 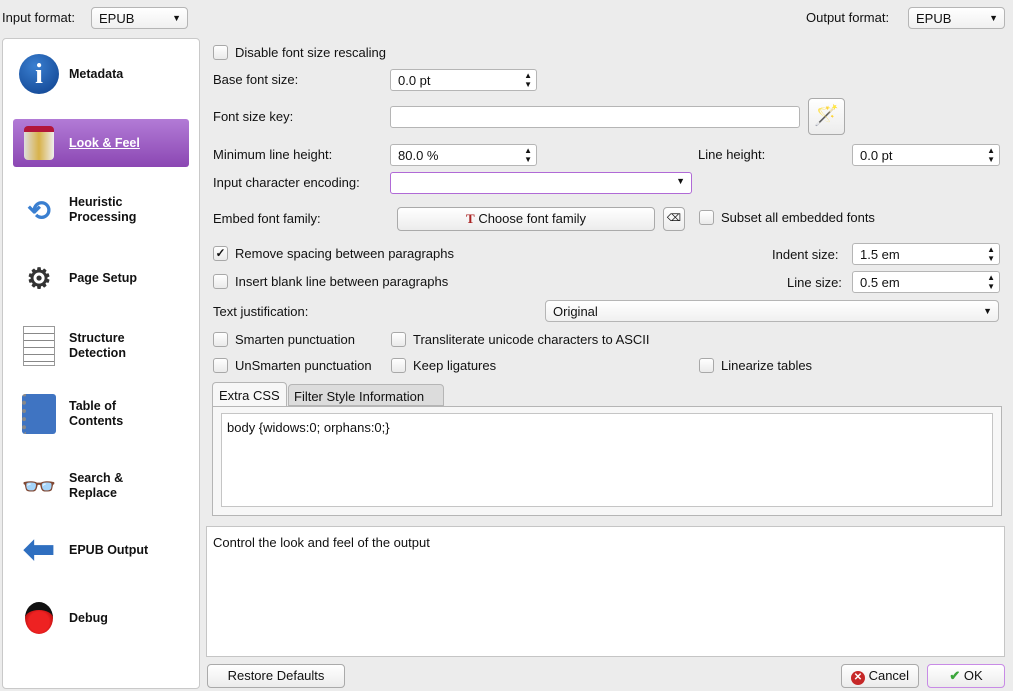 What do you see at coordinates (541, 183) in the screenshot?
I see `encoding-combobox: ▼` at bounding box center [541, 183].